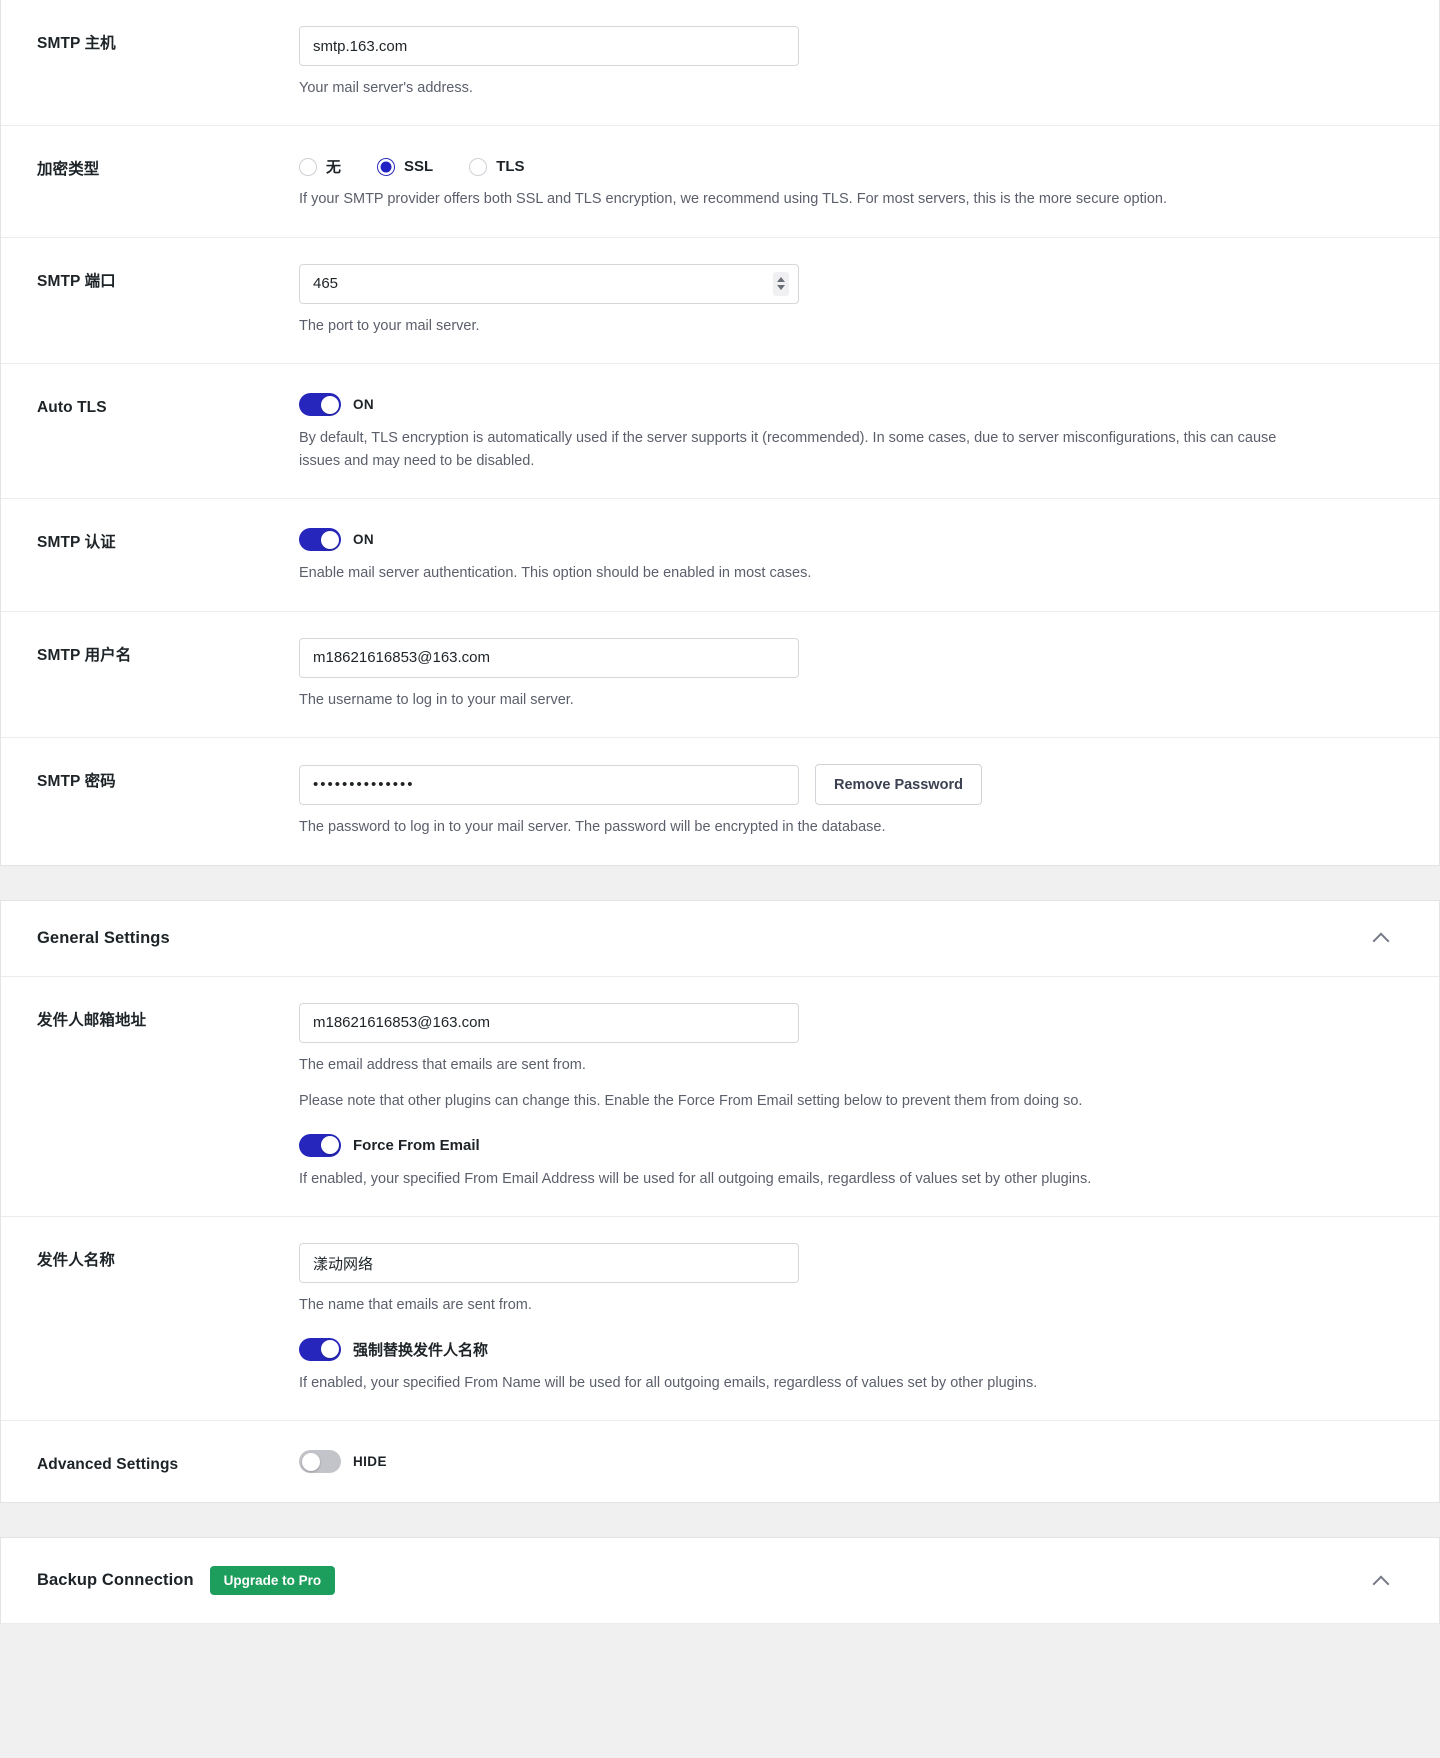  I want to click on label-smtp-password: SMTP 密码, so click(76, 782).